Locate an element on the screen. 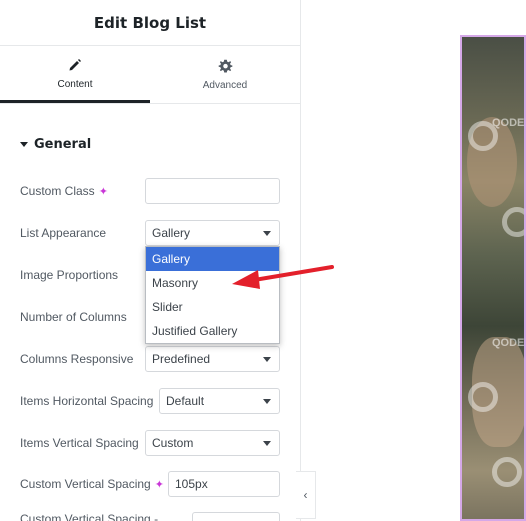  columns-responsive-label: Columns Responsive is located at coordinates (77, 359).